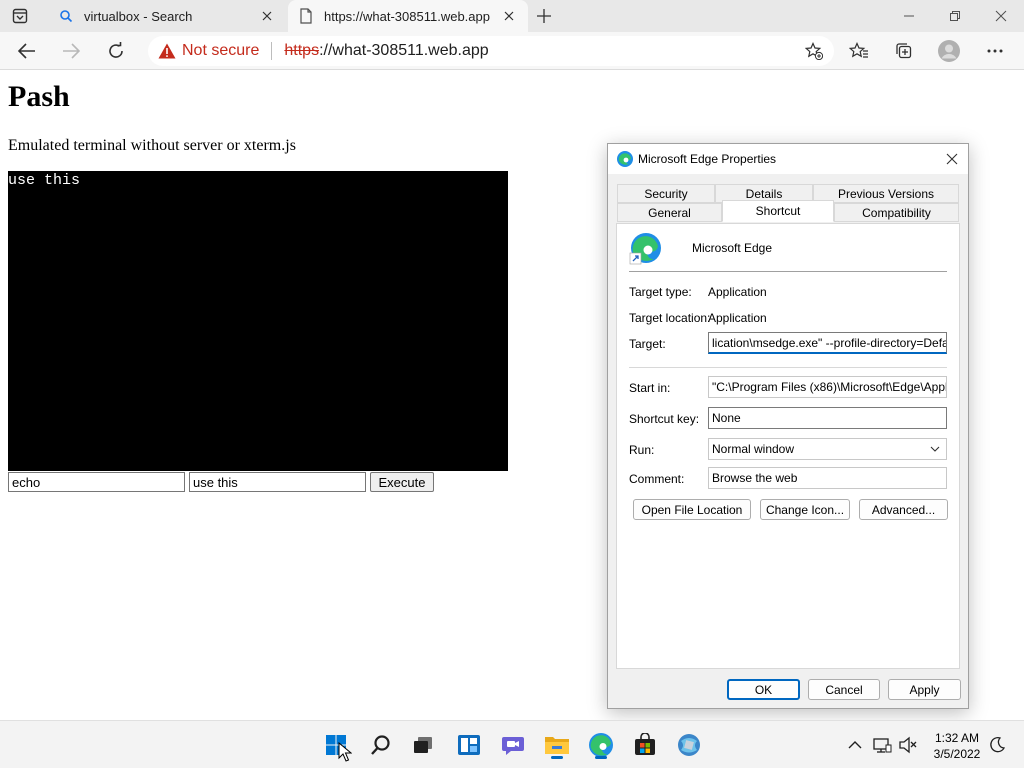  I want to click on task-view-icon, so click(423, 745).